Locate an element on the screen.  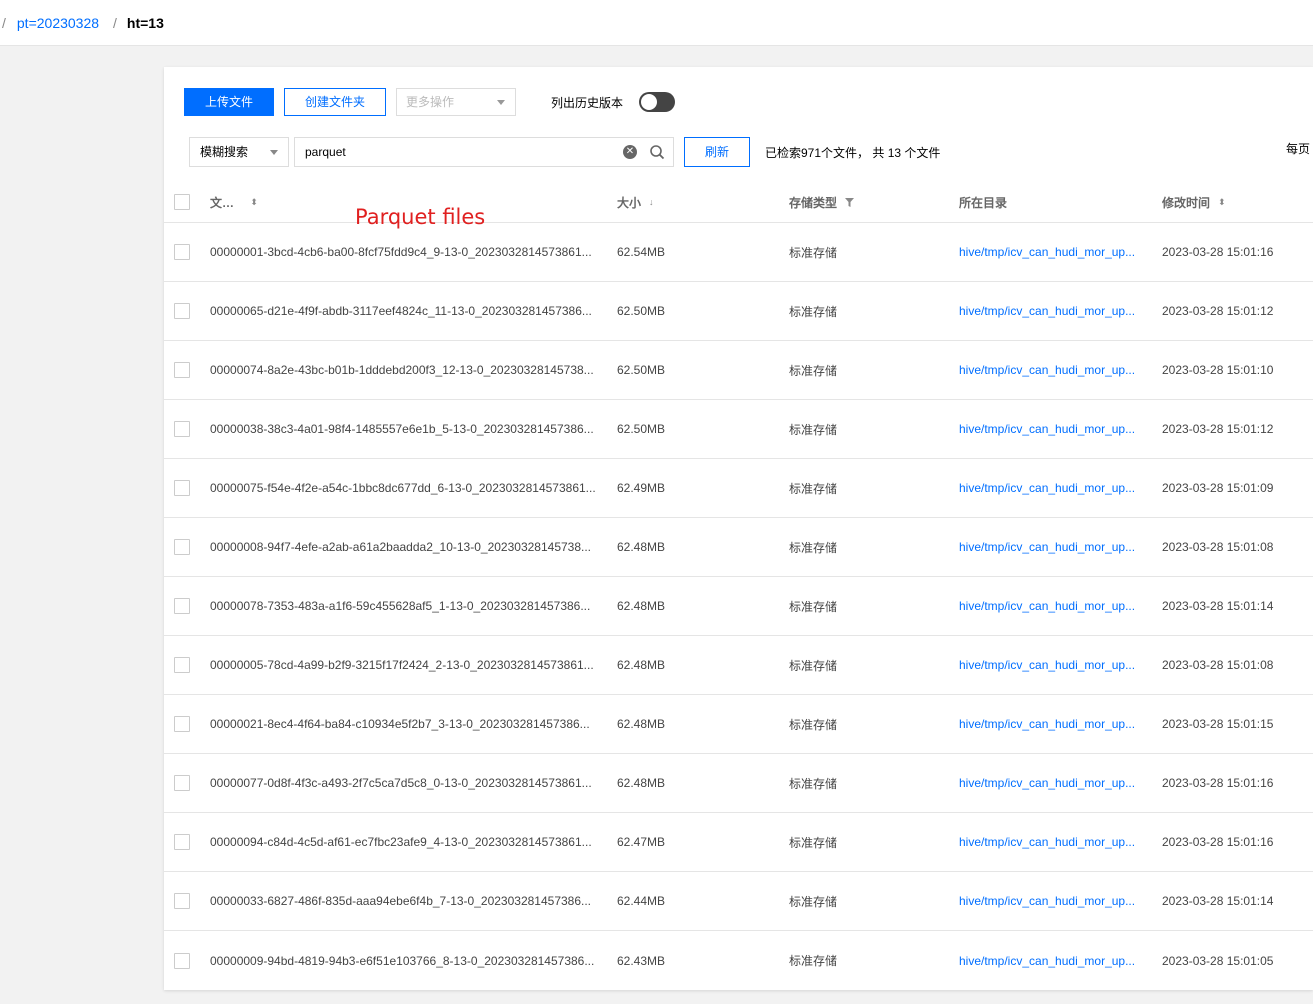
clear-icon: ✕ is located at coordinates (630, 152).